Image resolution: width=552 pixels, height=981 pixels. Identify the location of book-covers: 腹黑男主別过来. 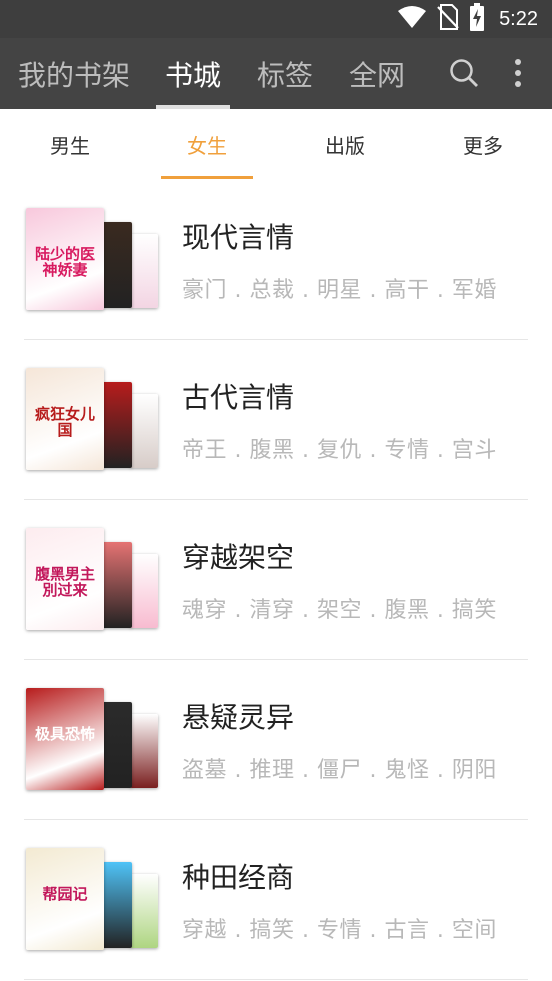
(92, 579).